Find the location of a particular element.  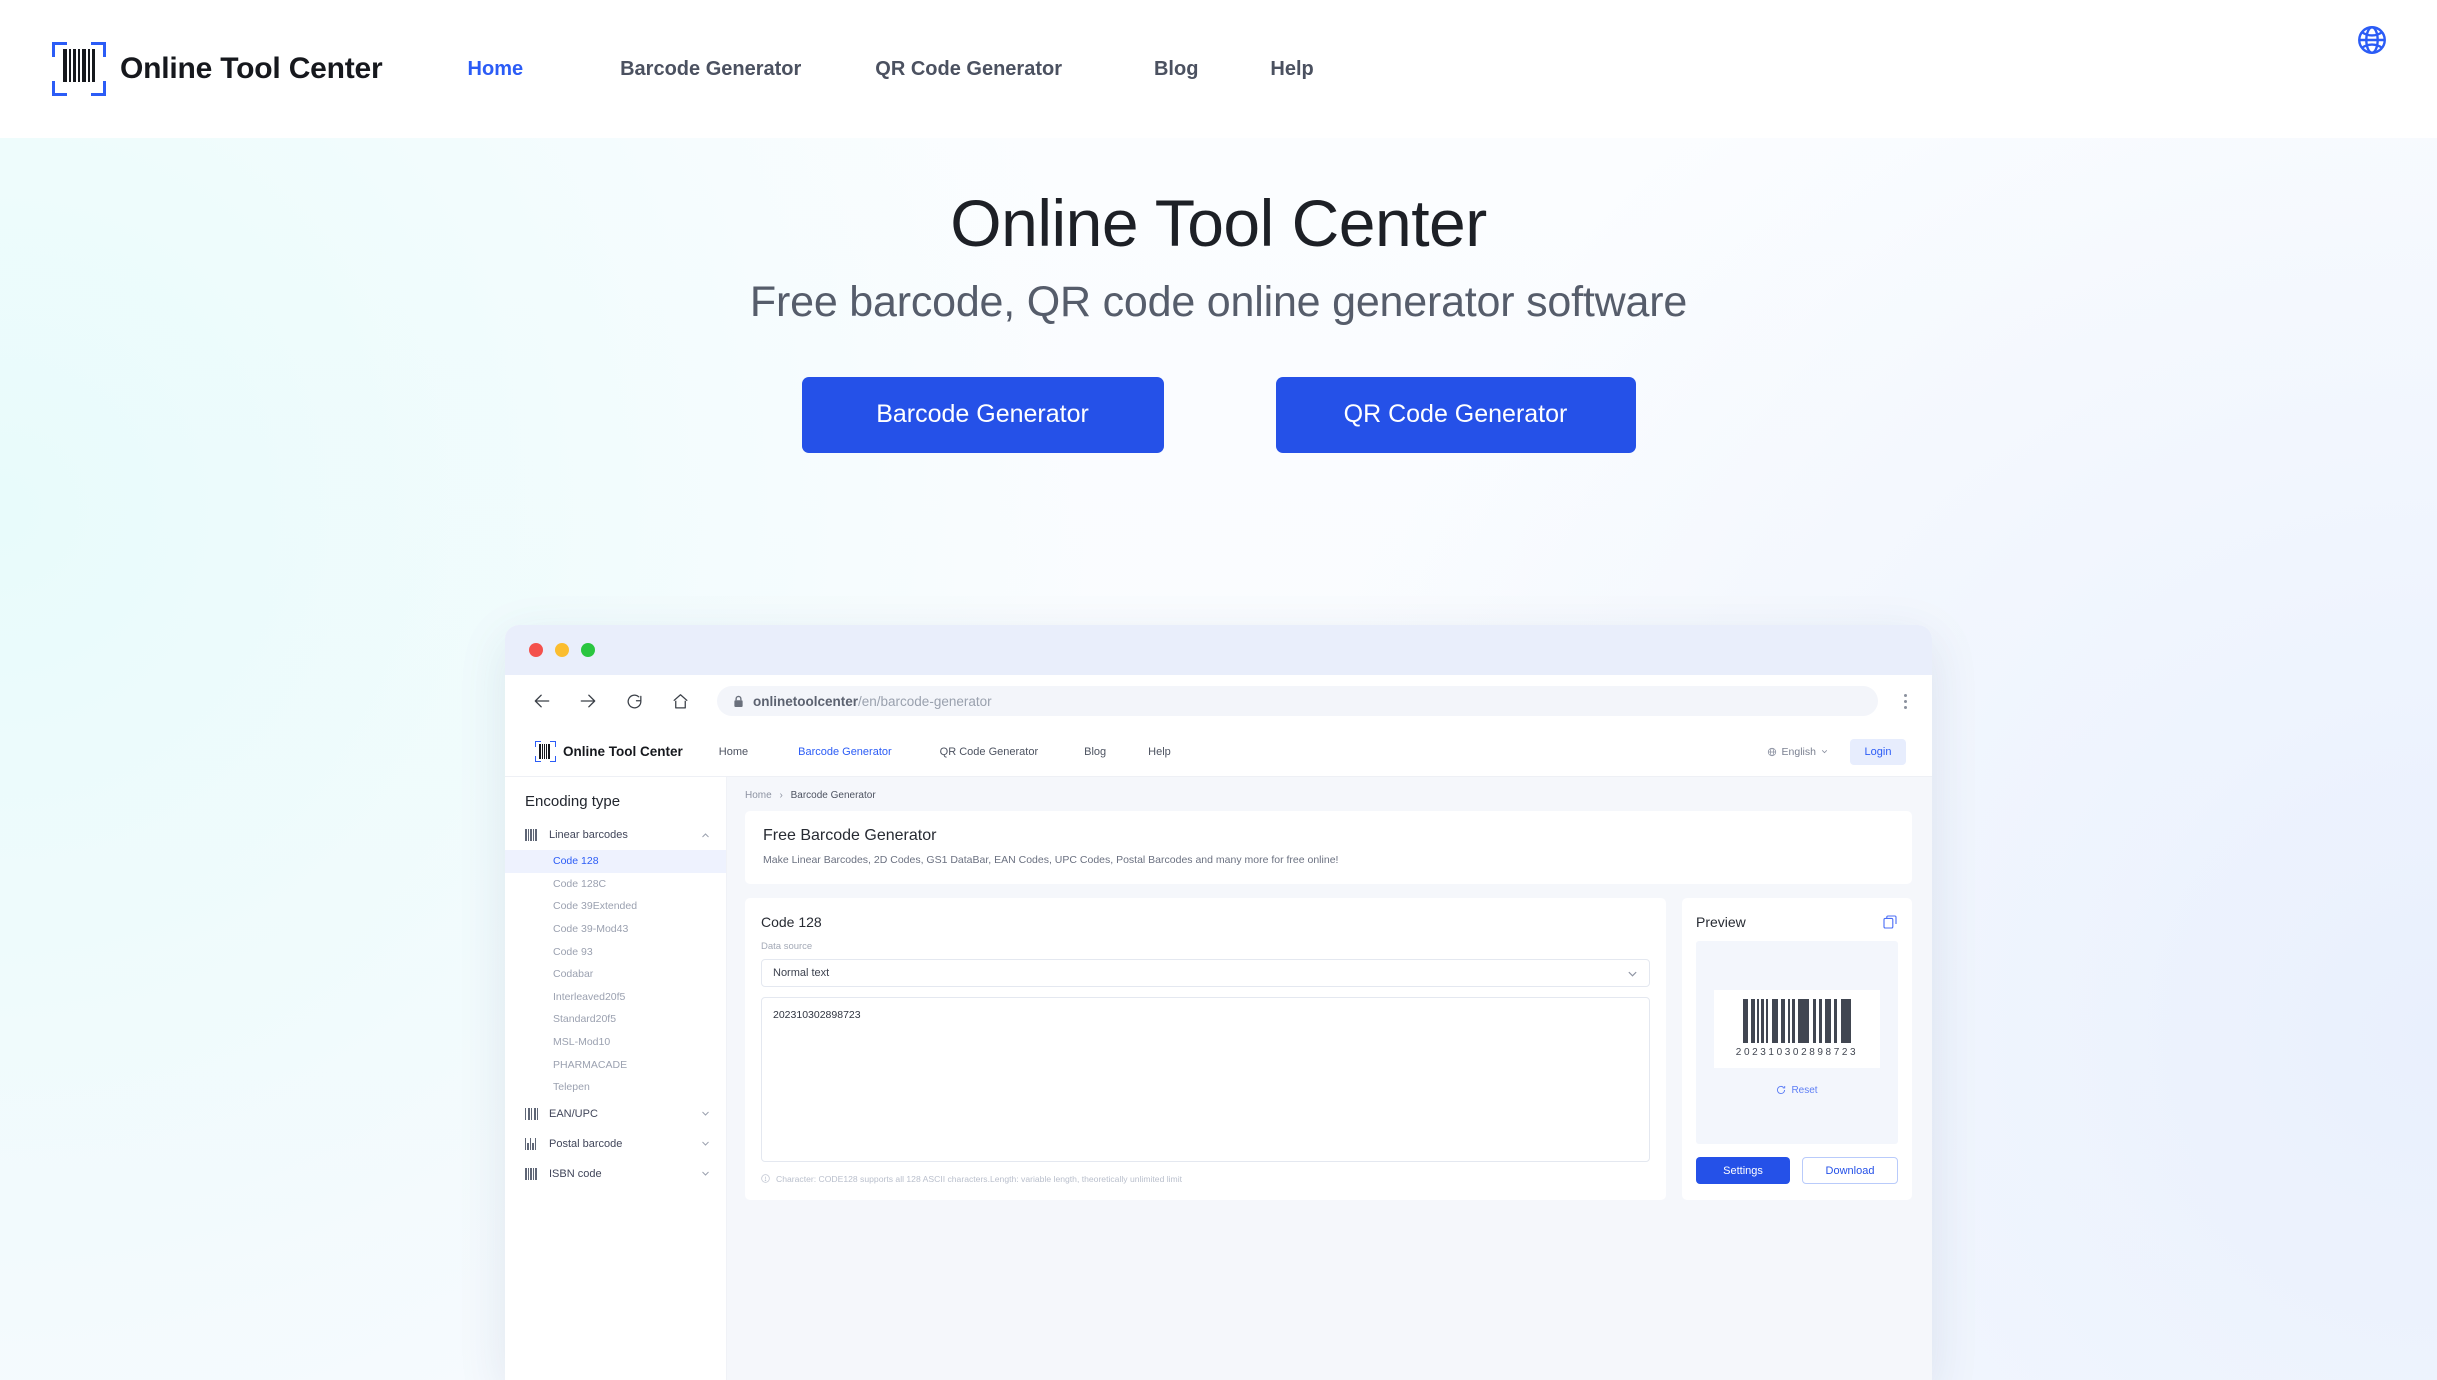

home-icon is located at coordinates (680, 701).